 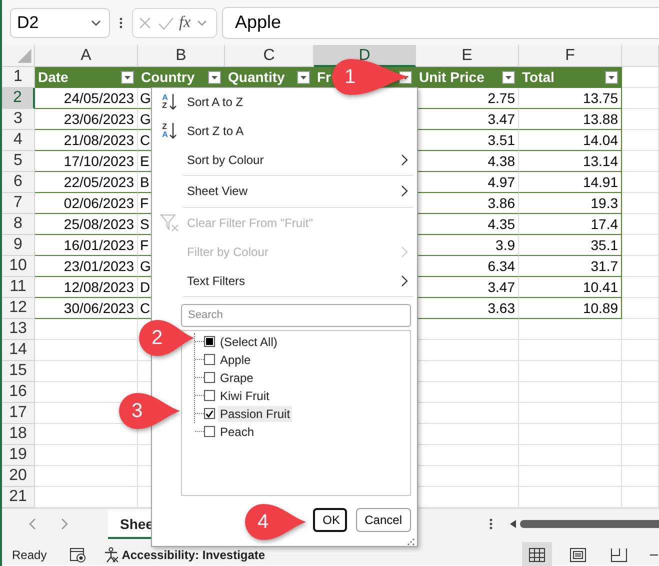 What do you see at coordinates (296, 315) in the screenshot?
I see `search-field: Search` at bounding box center [296, 315].